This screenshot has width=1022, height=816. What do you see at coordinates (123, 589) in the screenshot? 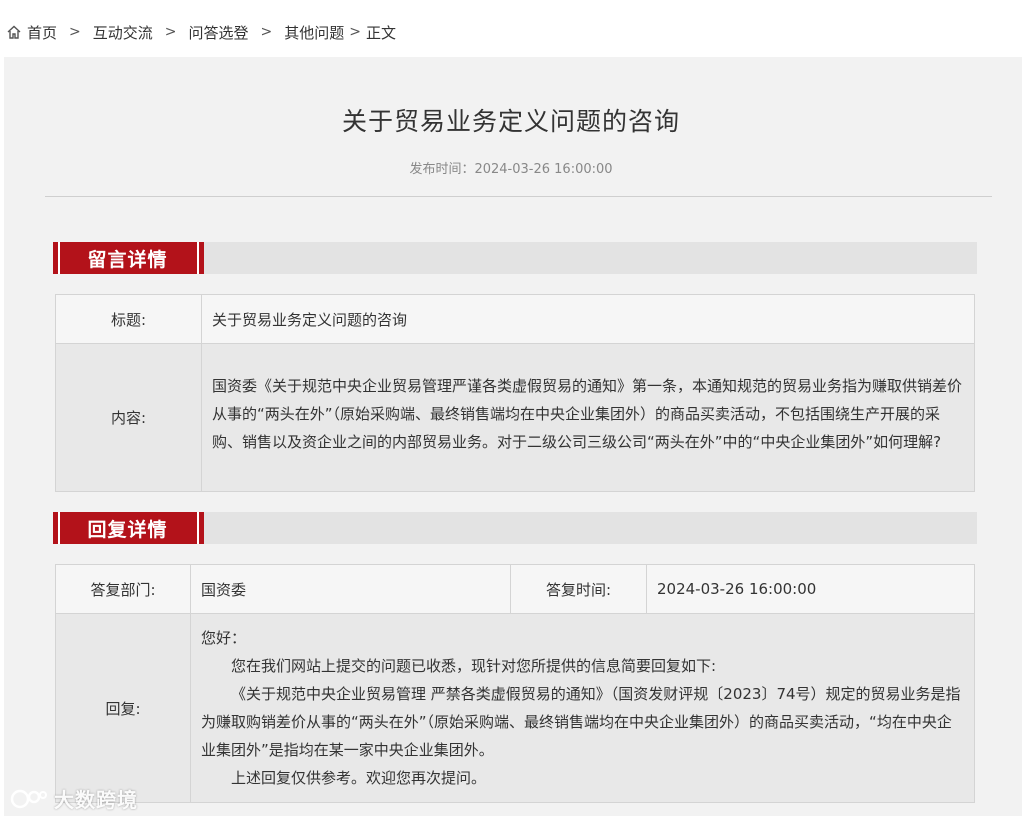
I see `dept-label: 答复部门:` at bounding box center [123, 589].